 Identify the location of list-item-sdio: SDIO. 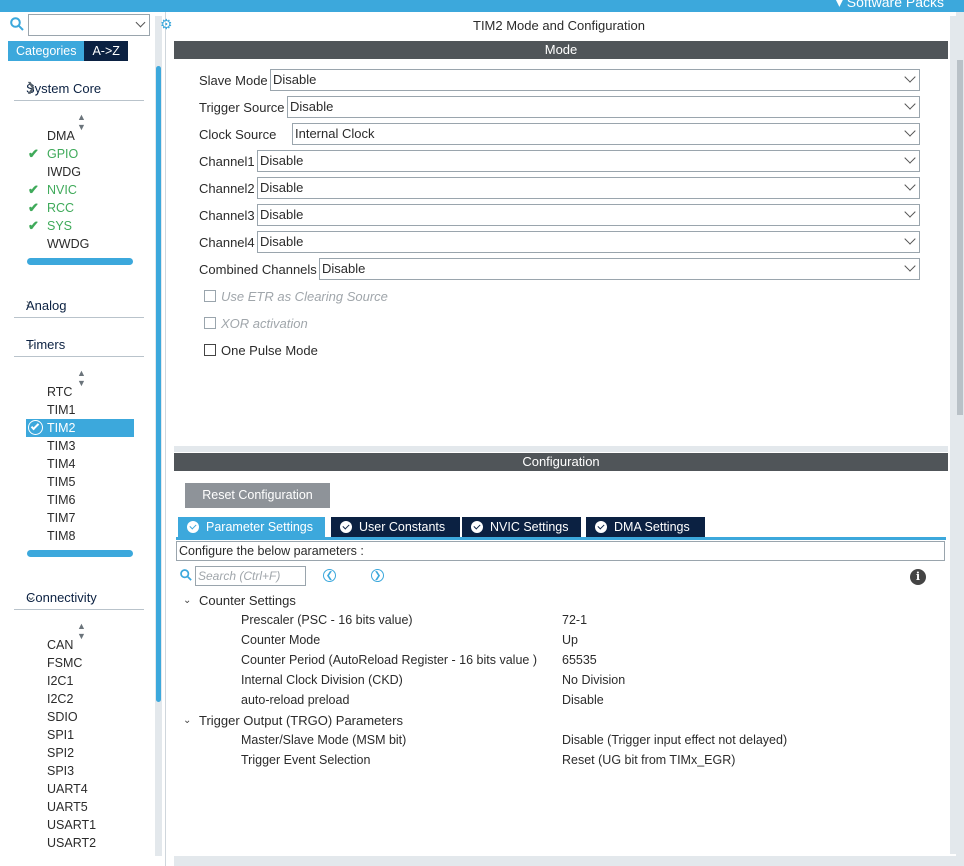
(62, 717).